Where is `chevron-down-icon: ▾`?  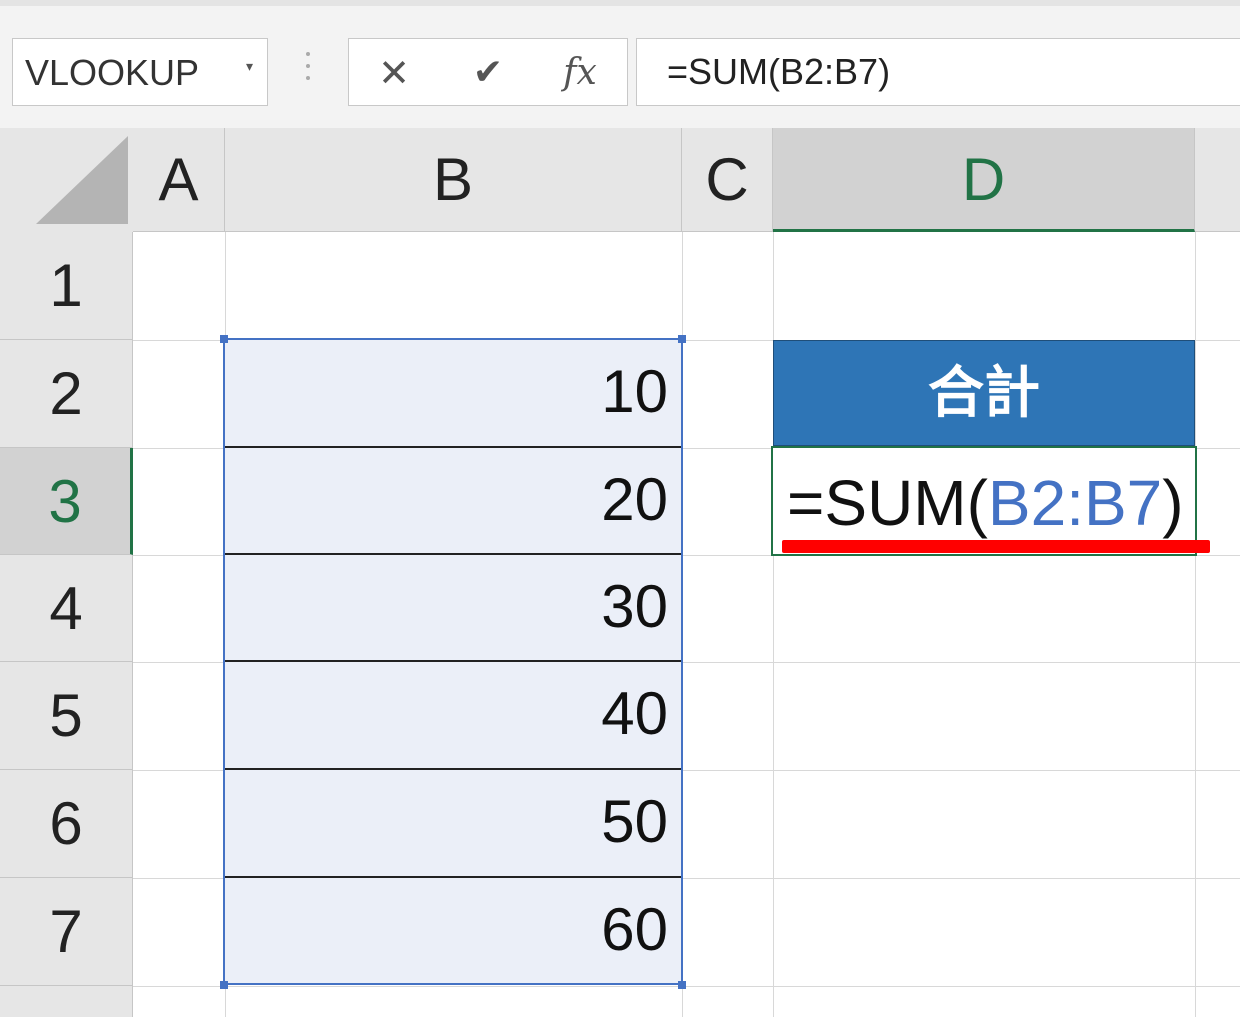
chevron-down-icon: ▾ is located at coordinates (249, 67).